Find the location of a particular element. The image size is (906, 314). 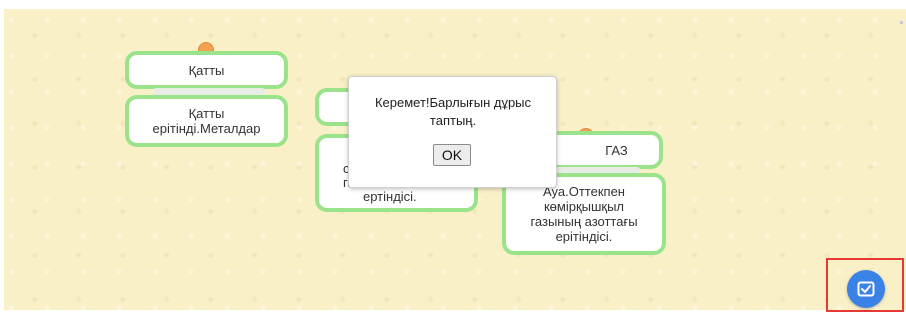

solid-header-card: Қатты is located at coordinates (206, 70).